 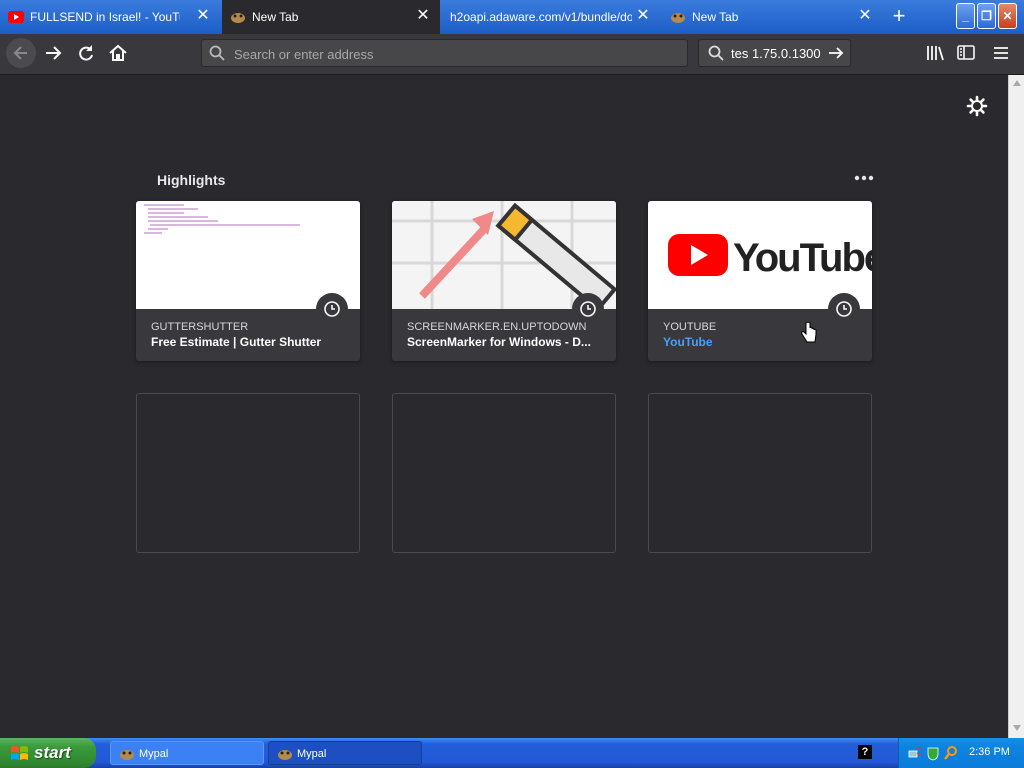 I want to click on library-icon, so click(x=935, y=53).